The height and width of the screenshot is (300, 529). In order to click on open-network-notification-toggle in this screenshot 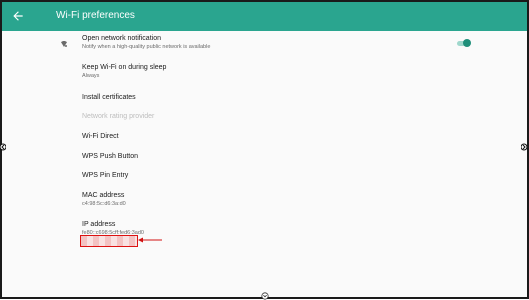, I will do `click(464, 44)`.